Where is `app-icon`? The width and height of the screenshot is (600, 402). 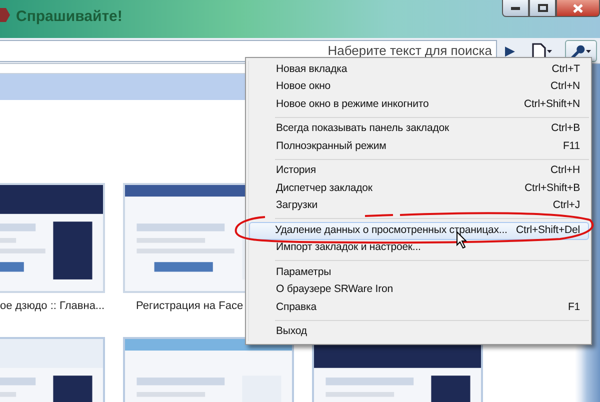
app-icon is located at coordinates (5, 15).